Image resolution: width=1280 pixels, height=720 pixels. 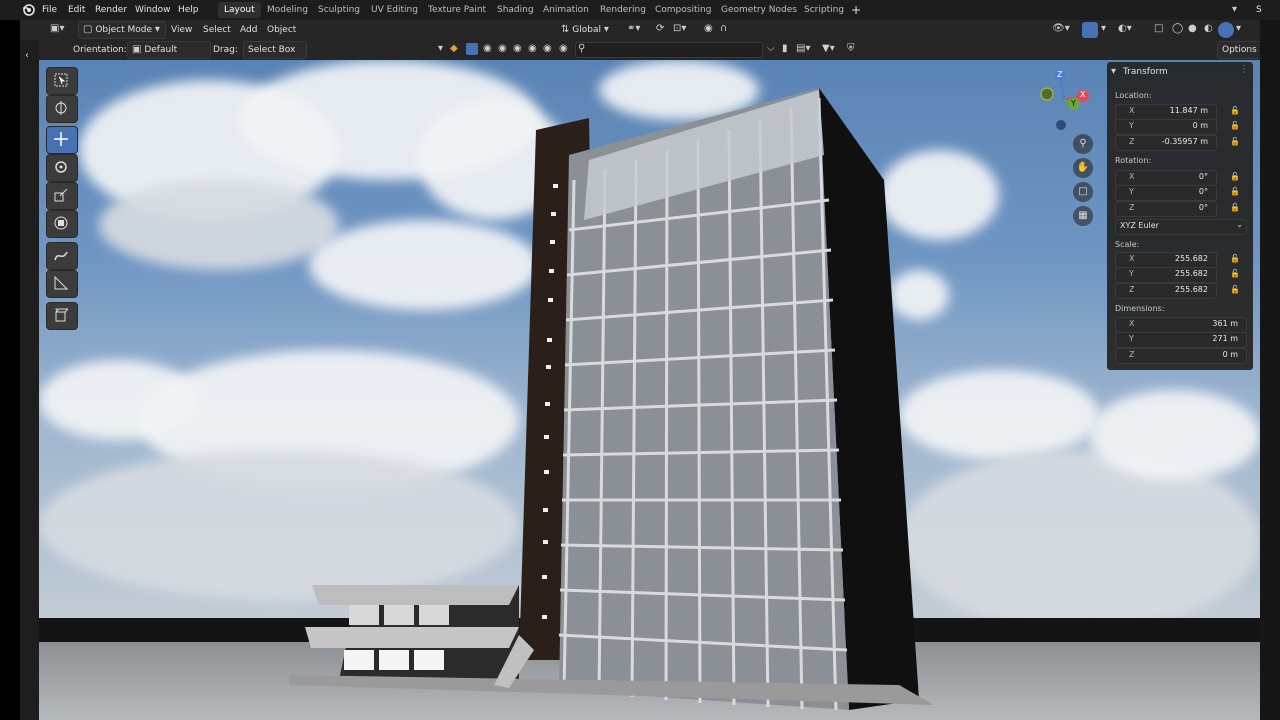 What do you see at coordinates (1234, 9) in the screenshot?
I see `scene-icon: ▾` at bounding box center [1234, 9].